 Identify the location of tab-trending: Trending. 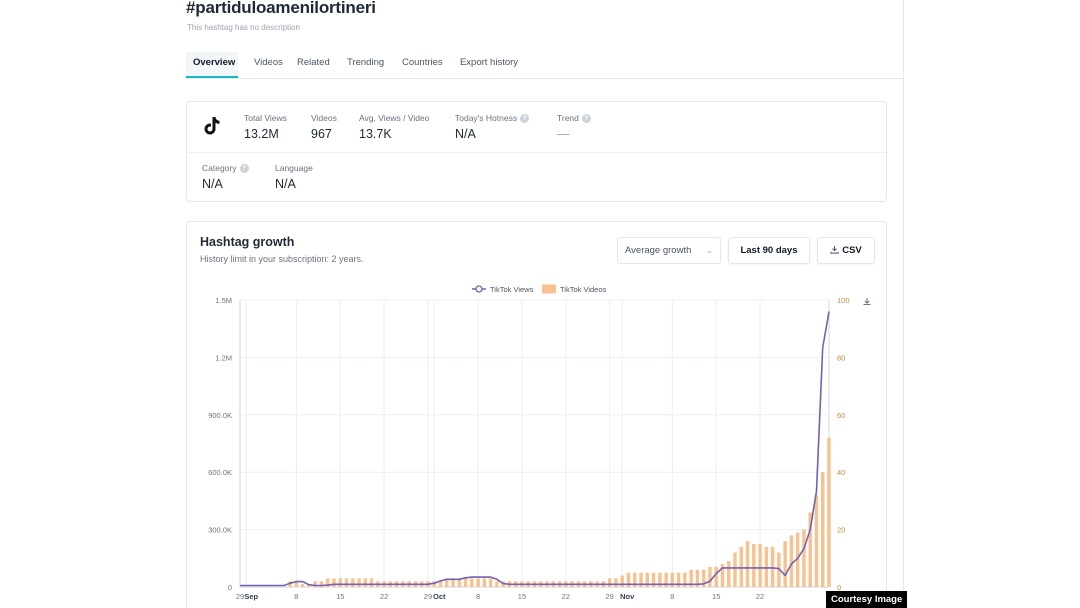
(365, 65).